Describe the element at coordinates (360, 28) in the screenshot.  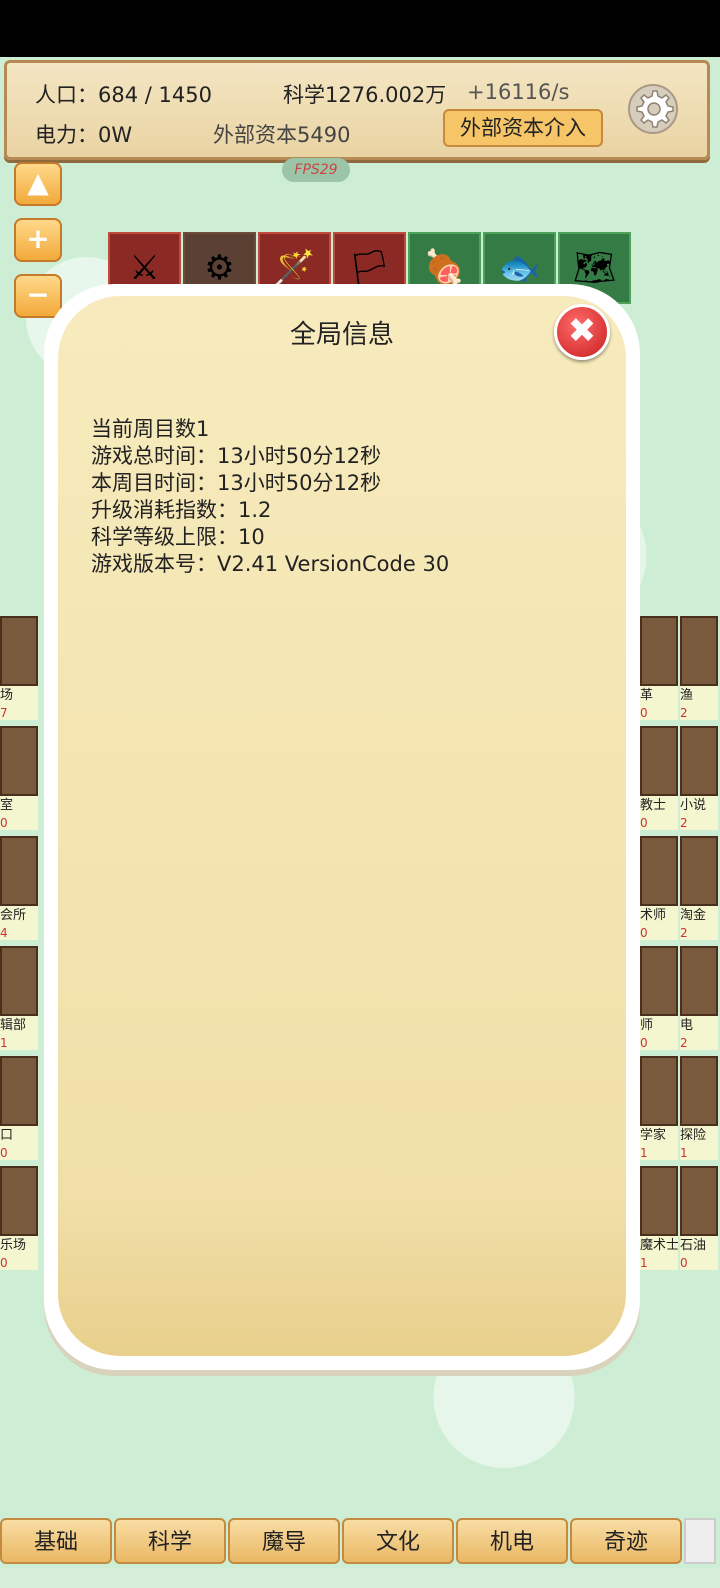
I see `status-bar` at that location.